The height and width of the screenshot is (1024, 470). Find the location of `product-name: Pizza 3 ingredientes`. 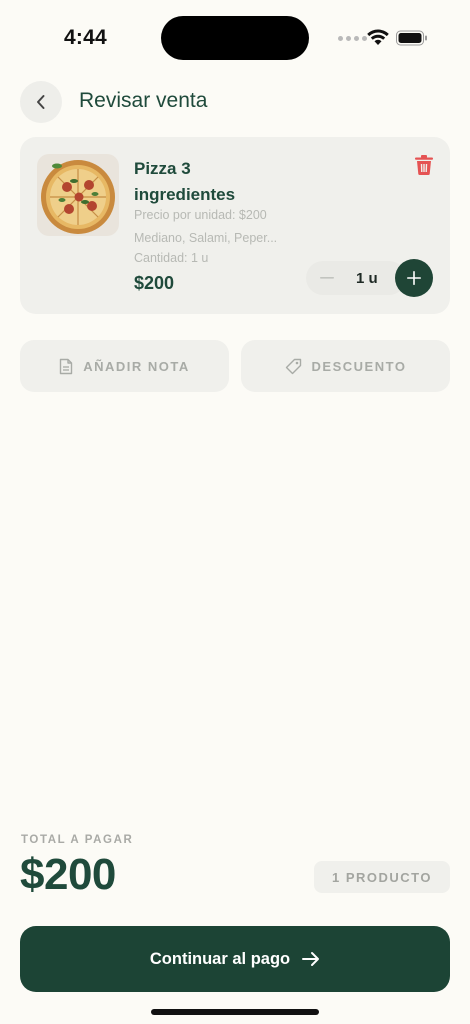

product-name: Pizza 3 ingredientes is located at coordinates (234, 182).